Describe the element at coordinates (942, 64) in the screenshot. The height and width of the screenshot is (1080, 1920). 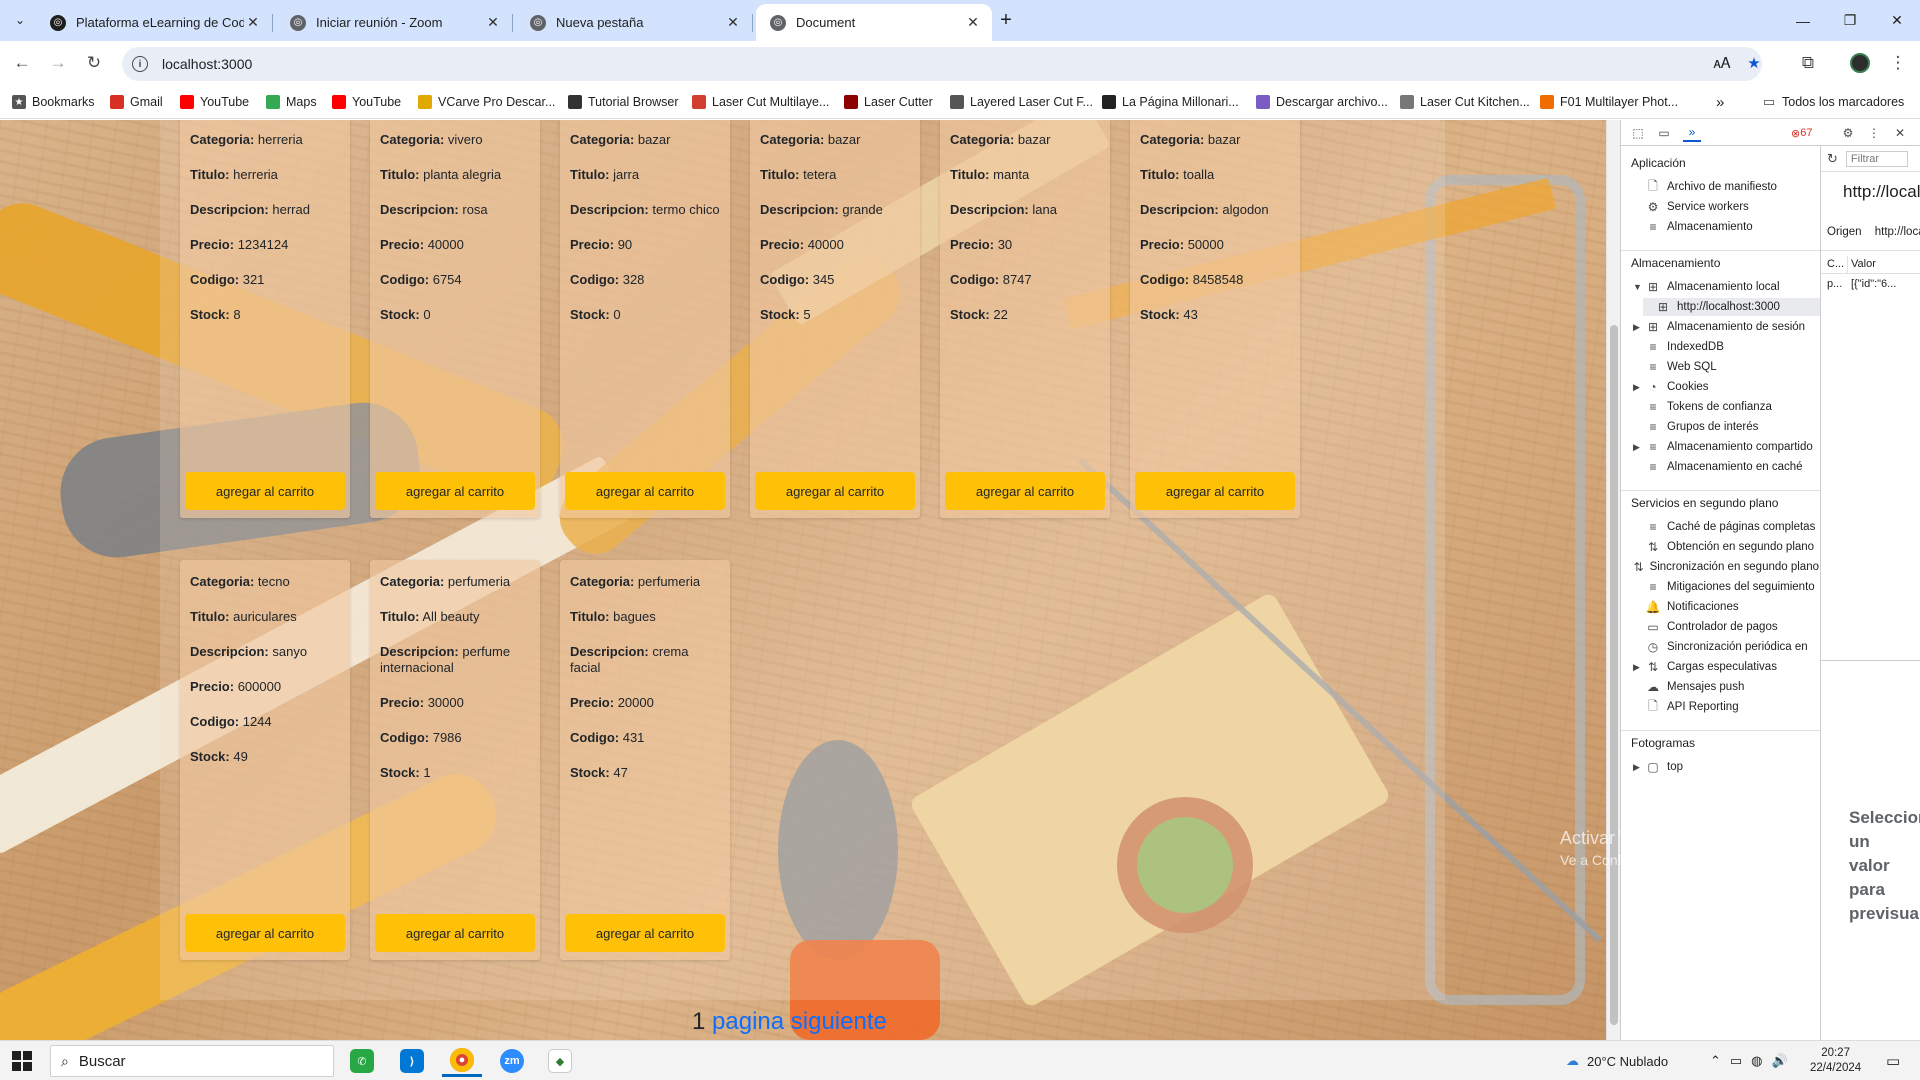
I see `address-bar: i localhost:3000 🗚 ★` at that location.